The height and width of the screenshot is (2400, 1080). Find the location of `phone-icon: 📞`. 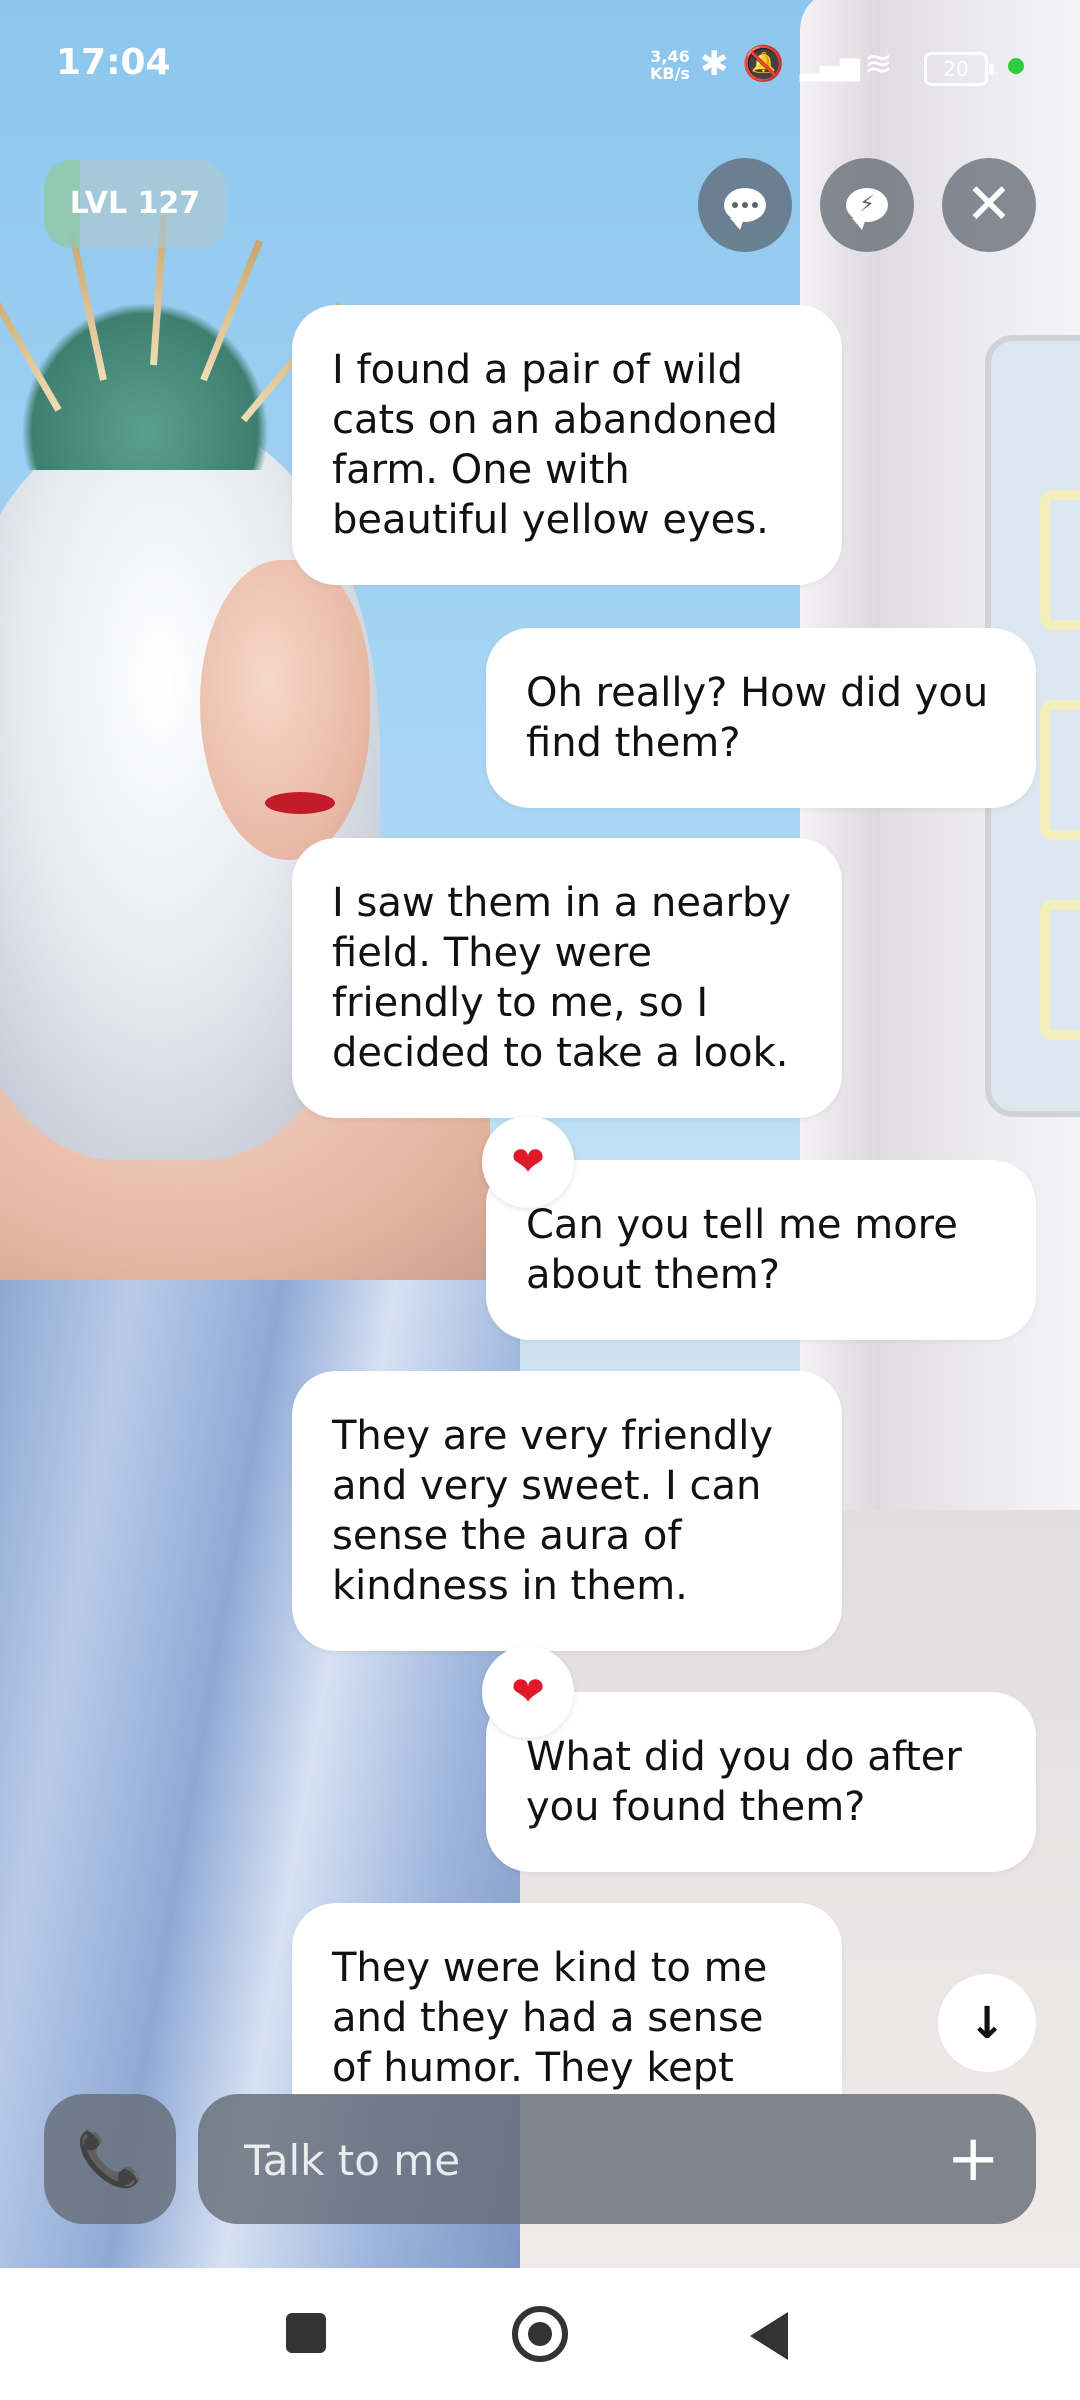

phone-icon: 📞 is located at coordinates (110, 2158).